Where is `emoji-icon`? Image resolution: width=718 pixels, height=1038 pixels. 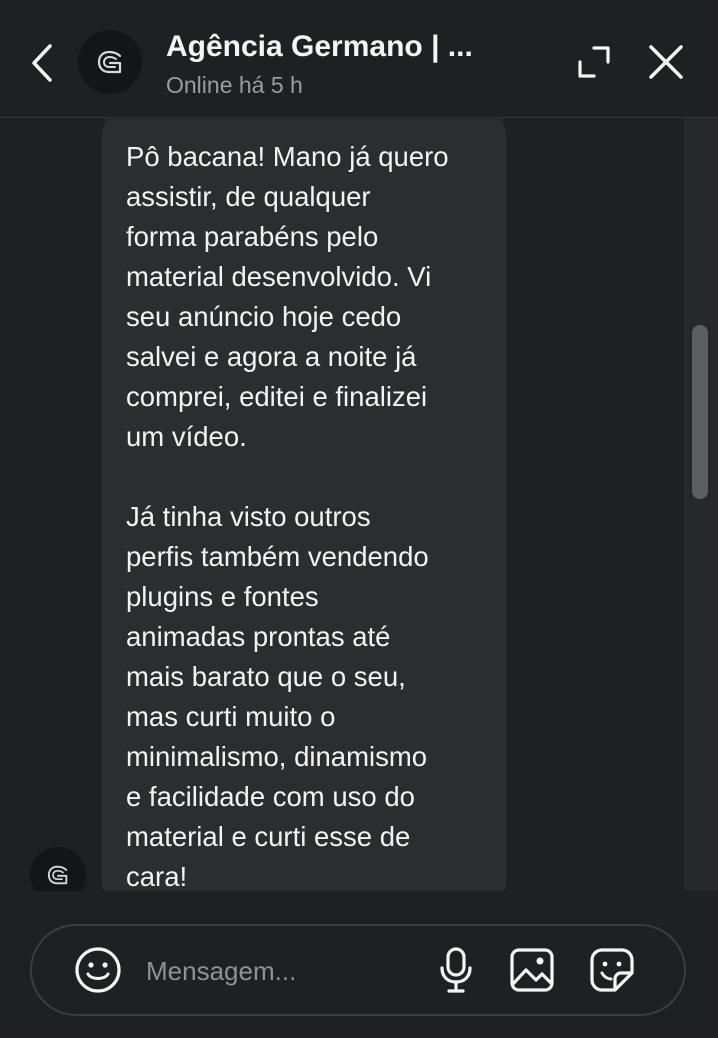 emoji-icon is located at coordinates (98, 970).